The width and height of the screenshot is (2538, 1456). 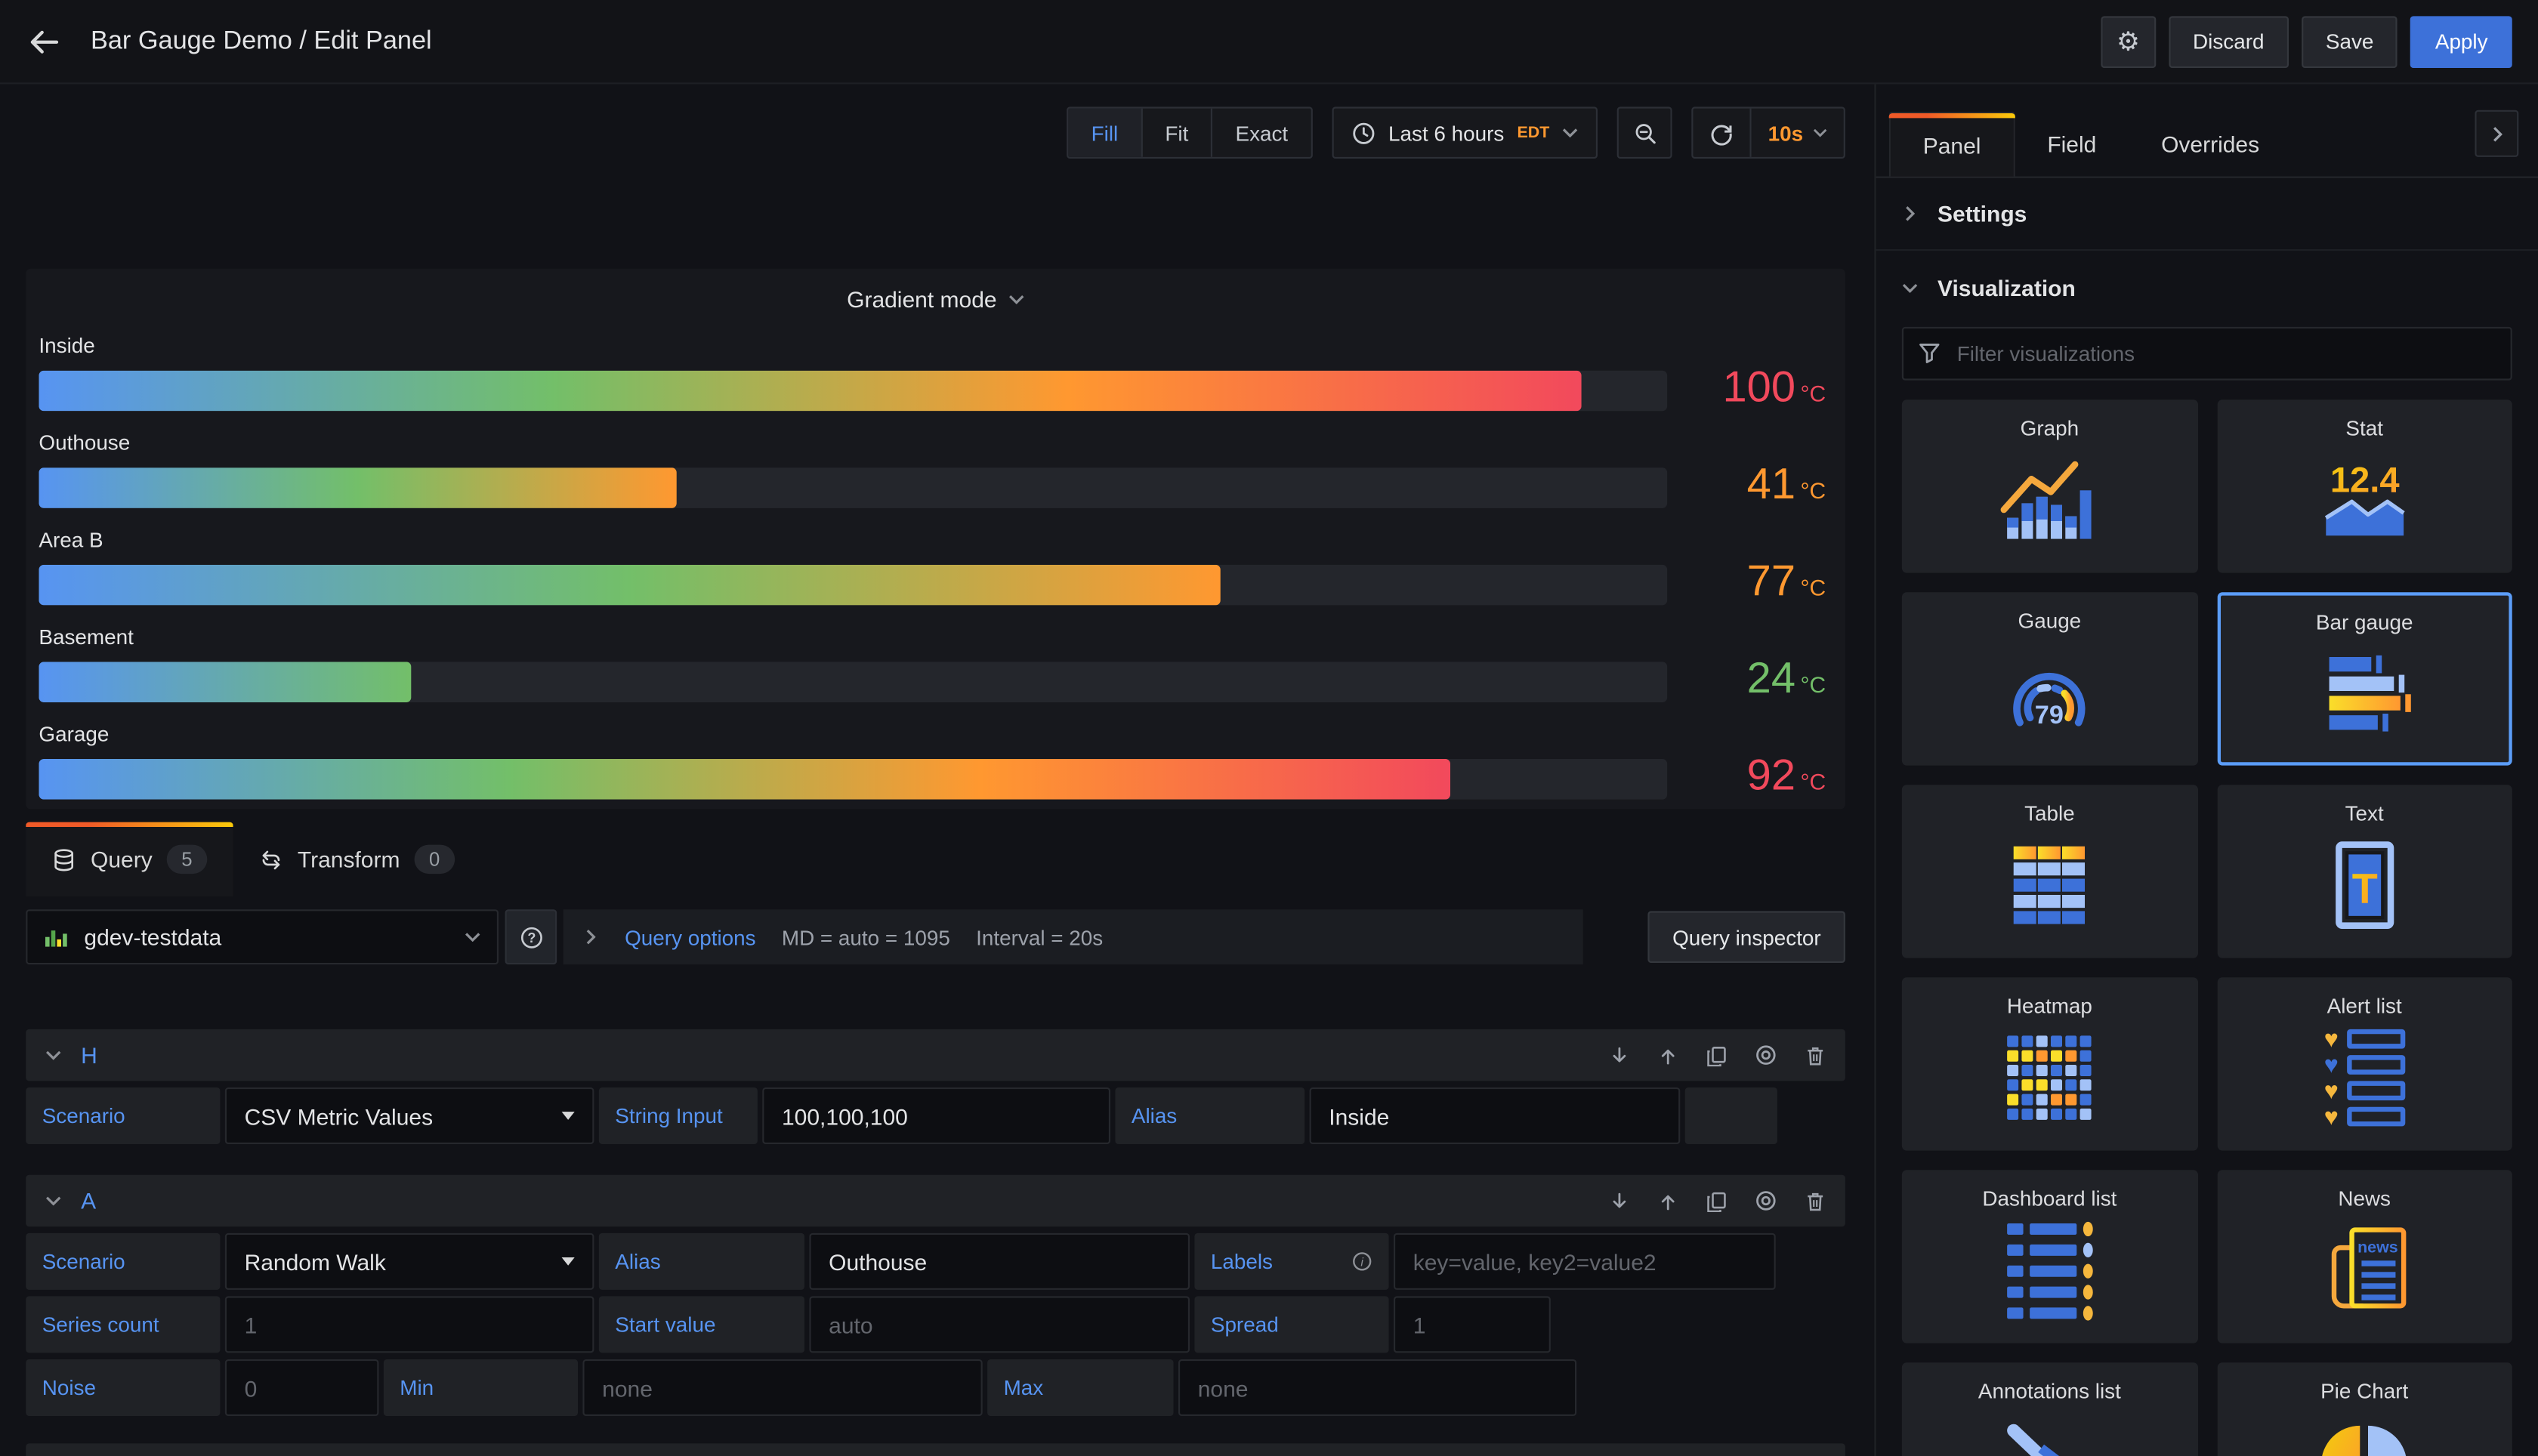 What do you see at coordinates (1951, 144) in the screenshot?
I see `tab-panel: Panel` at bounding box center [1951, 144].